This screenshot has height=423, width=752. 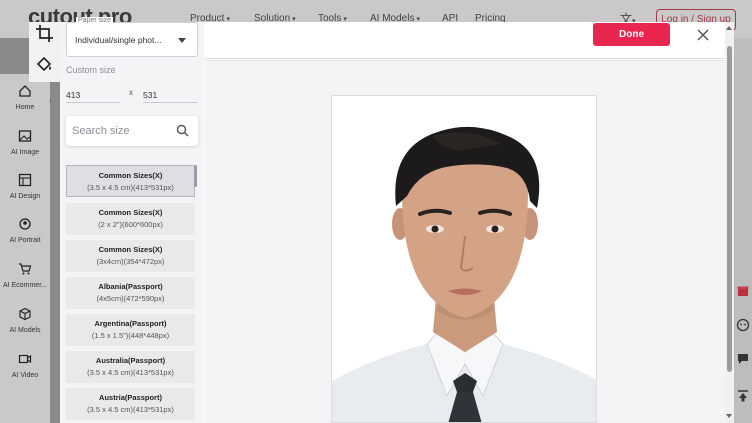 What do you see at coordinates (729, 209) in the screenshot?
I see `modal-scrollbar-thumb` at bounding box center [729, 209].